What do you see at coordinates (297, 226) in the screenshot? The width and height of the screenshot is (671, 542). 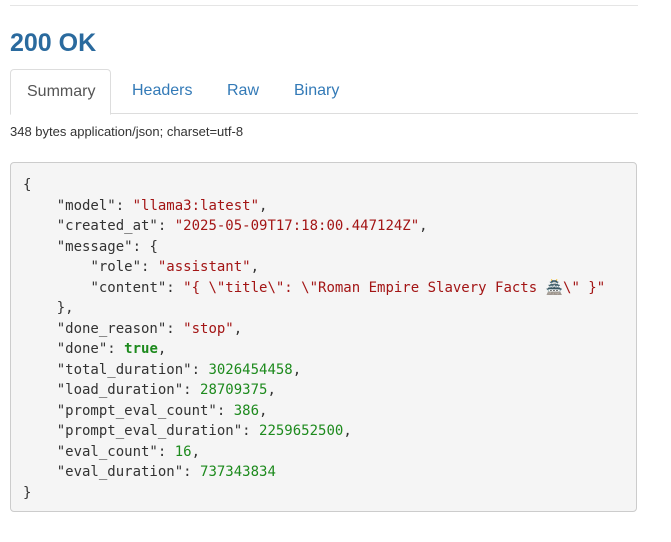 I see `json-string: "2025-05-09T17:18:00.447124Z"` at bounding box center [297, 226].